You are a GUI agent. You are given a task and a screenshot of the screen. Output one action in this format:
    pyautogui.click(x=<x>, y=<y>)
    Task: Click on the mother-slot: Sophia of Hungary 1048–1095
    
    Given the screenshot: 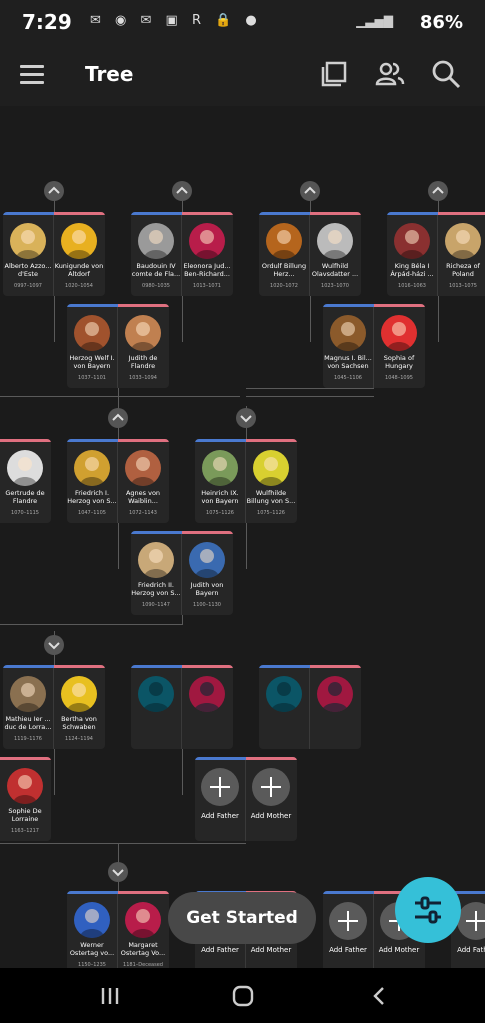 What is the action you would take?
    pyautogui.click(x=399, y=347)
    